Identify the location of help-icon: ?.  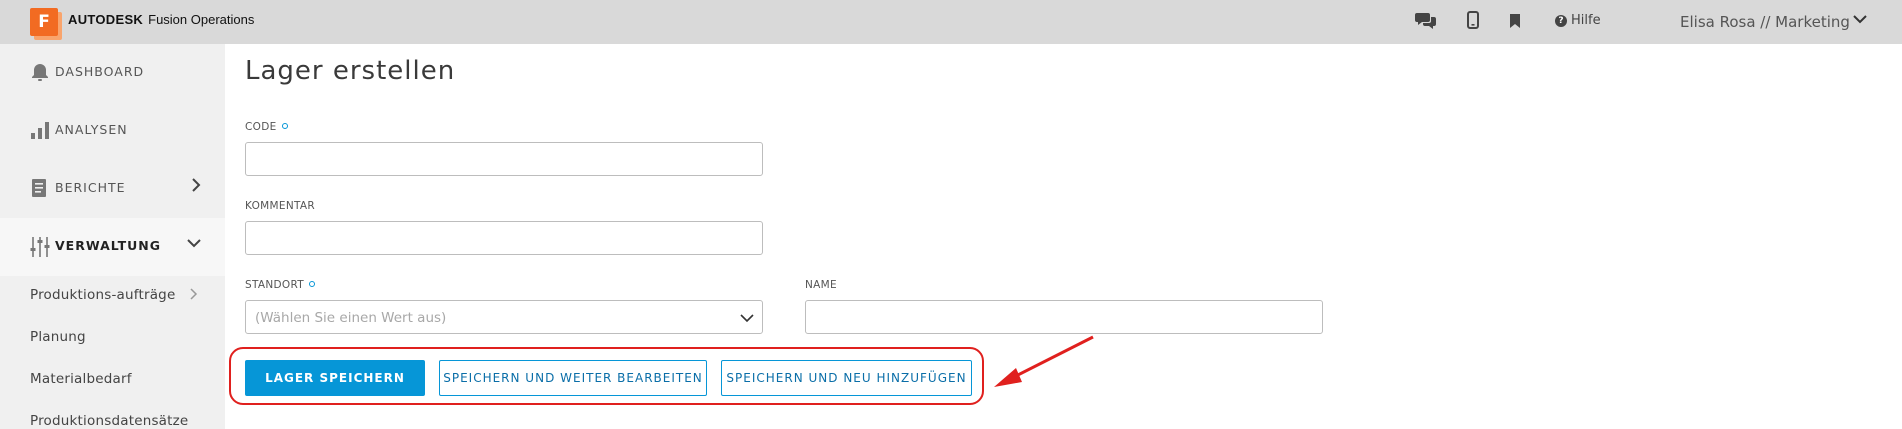
(1561, 21).